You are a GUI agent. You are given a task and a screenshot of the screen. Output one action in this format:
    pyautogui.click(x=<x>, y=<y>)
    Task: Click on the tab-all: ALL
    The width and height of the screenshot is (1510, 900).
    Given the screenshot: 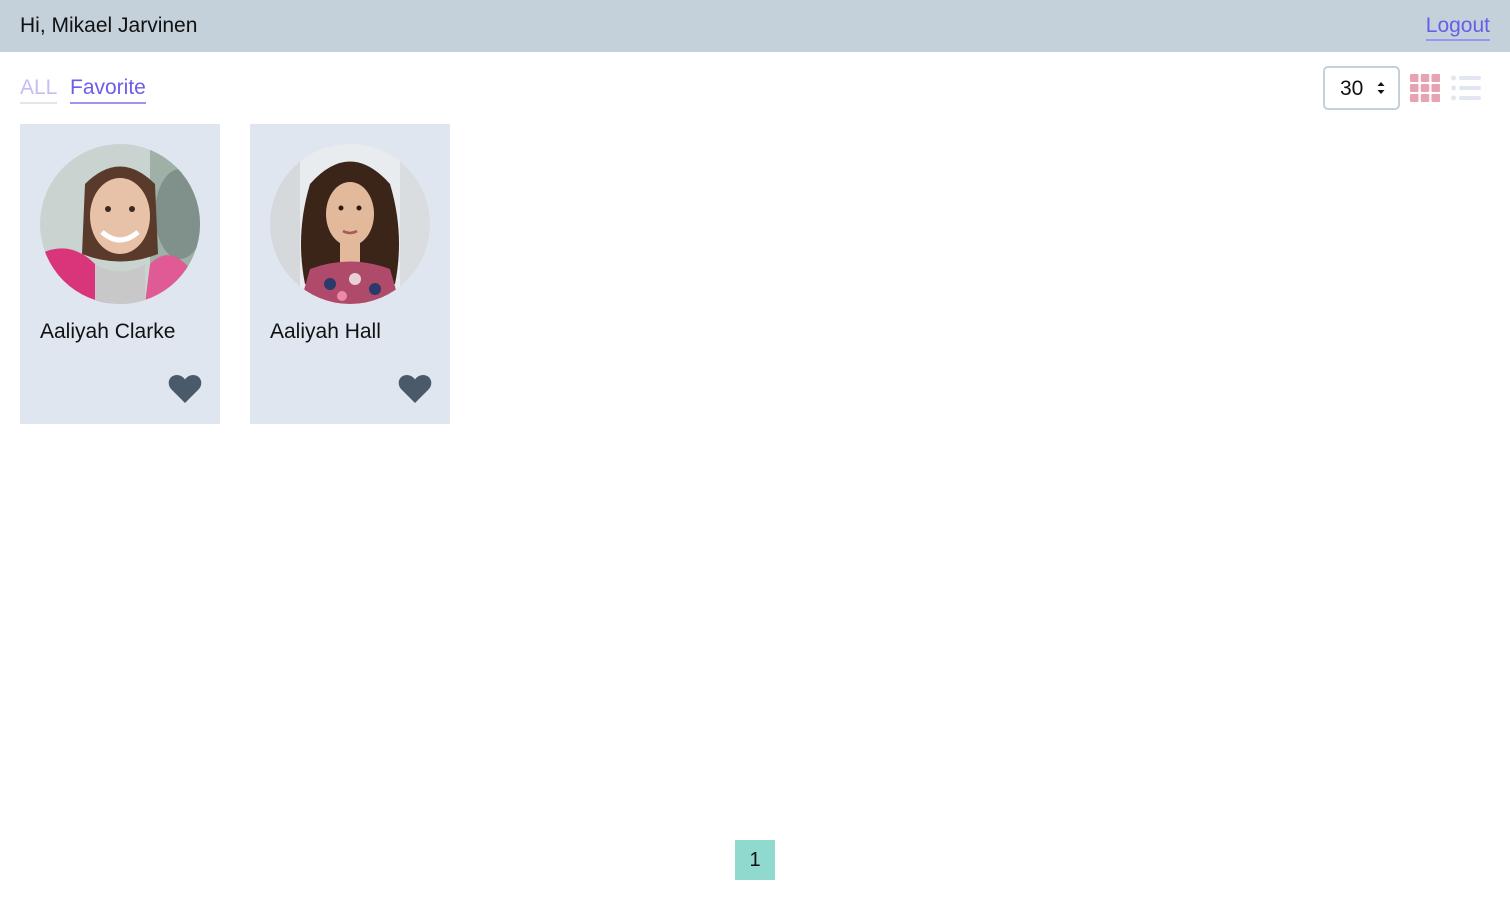 What is the action you would take?
    pyautogui.click(x=39, y=89)
    